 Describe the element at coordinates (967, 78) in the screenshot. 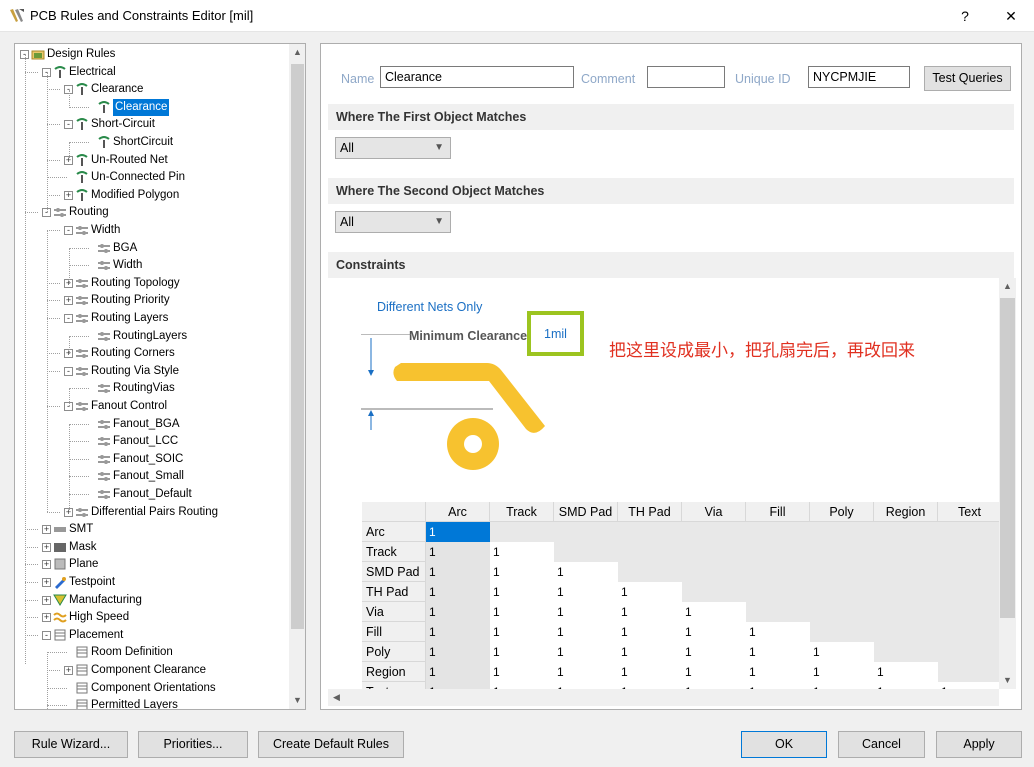

I see `test-queries-button: Test Queries` at that location.